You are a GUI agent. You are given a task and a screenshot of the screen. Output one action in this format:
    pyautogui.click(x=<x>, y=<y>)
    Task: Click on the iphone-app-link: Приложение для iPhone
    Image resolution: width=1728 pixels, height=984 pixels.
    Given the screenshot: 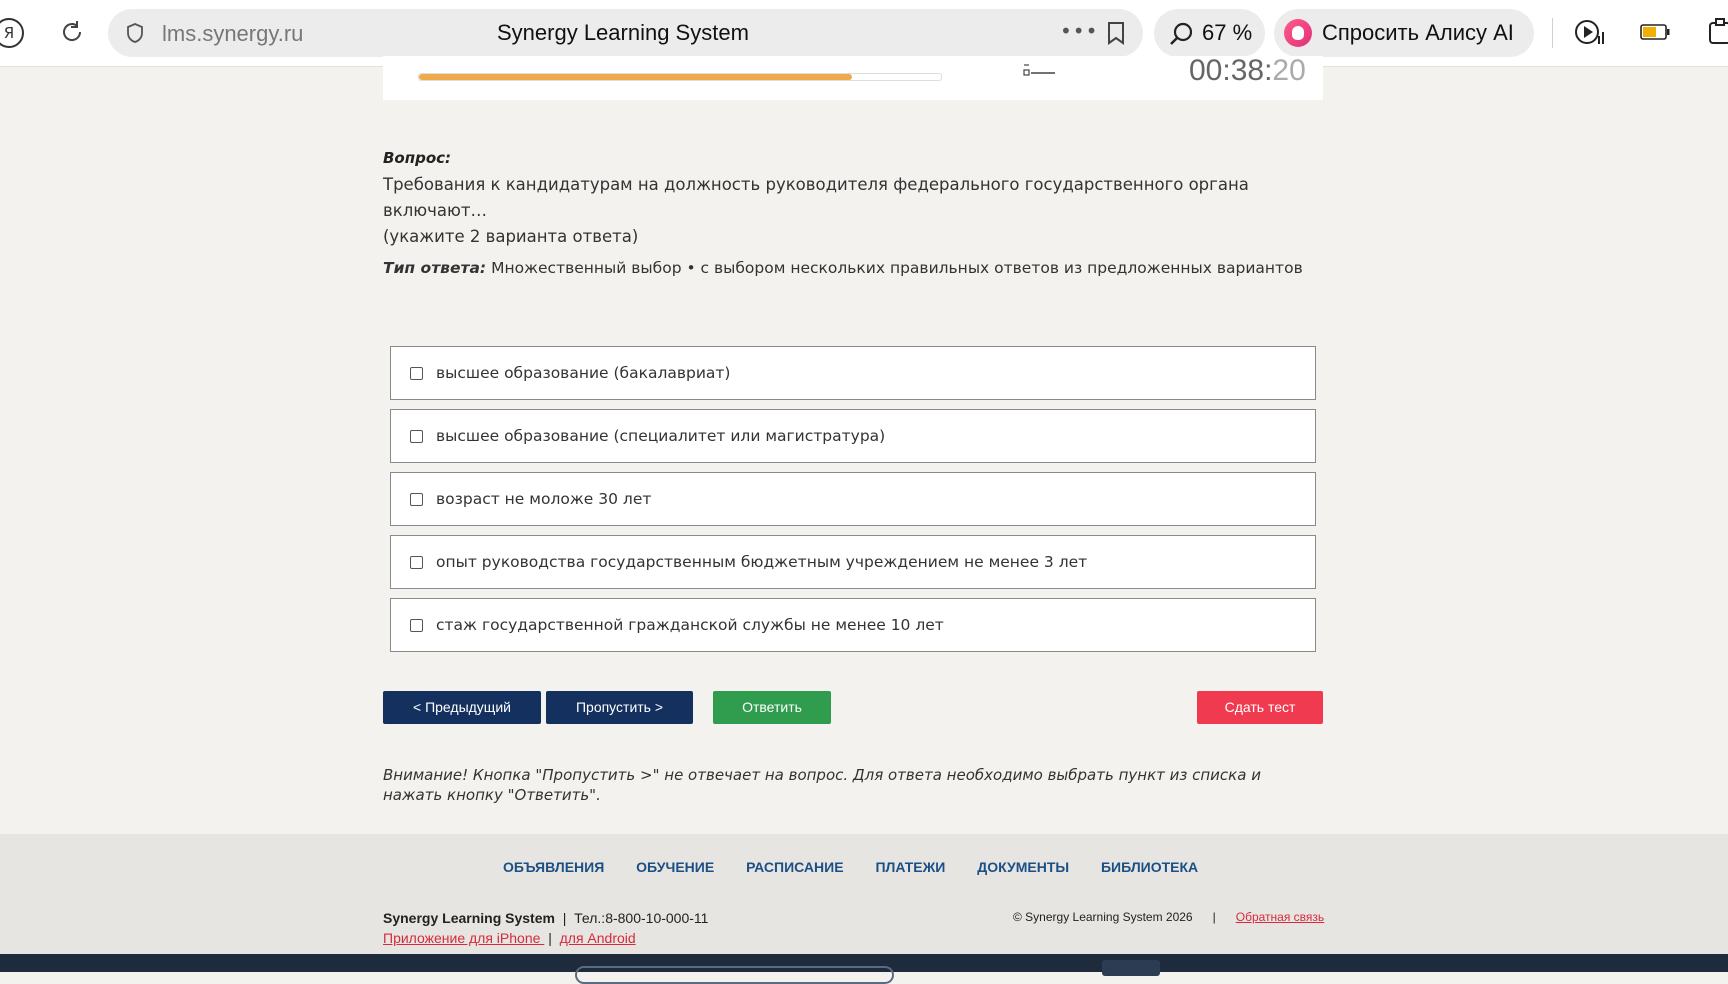 What is the action you would take?
    pyautogui.click(x=463, y=938)
    